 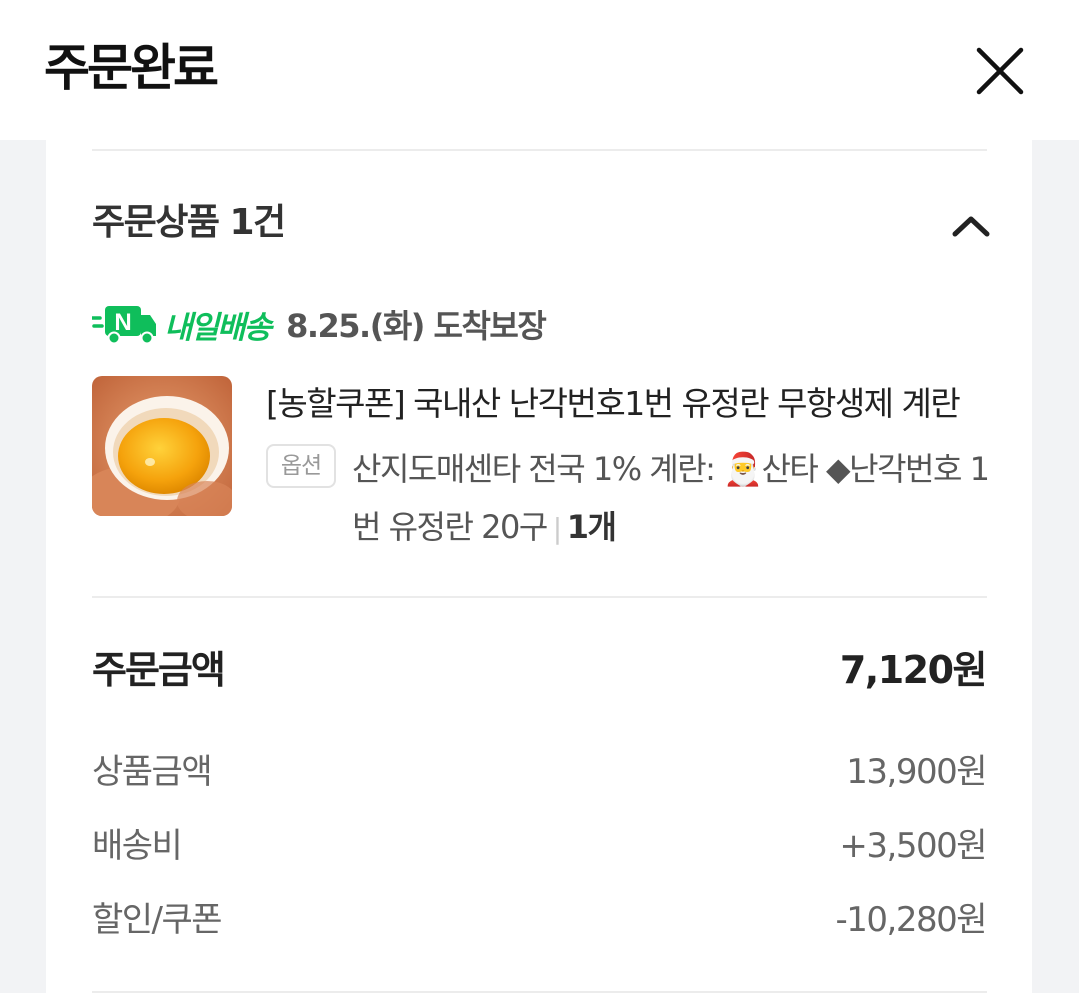 What do you see at coordinates (416, 326) in the screenshot?
I see `arrival-guarantee: 8.25.(화) 도착보장` at bounding box center [416, 326].